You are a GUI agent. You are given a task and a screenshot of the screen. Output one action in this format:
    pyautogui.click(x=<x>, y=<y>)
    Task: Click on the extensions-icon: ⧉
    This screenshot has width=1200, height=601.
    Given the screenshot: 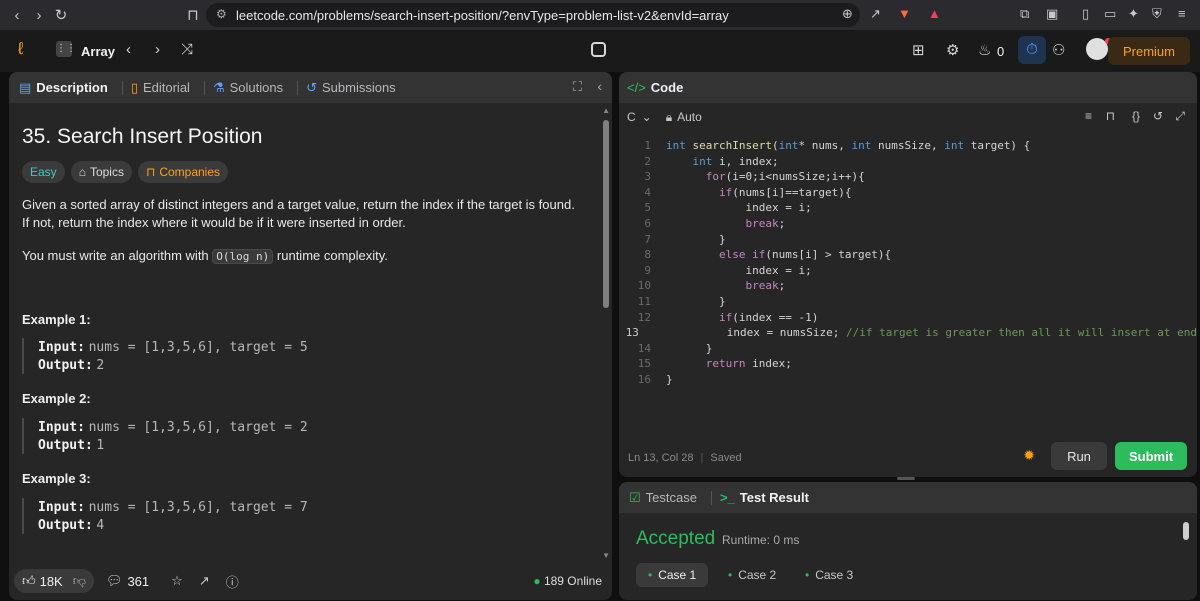 What is the action you would take?
    pyautogui.click(x=1024, y=14)
    